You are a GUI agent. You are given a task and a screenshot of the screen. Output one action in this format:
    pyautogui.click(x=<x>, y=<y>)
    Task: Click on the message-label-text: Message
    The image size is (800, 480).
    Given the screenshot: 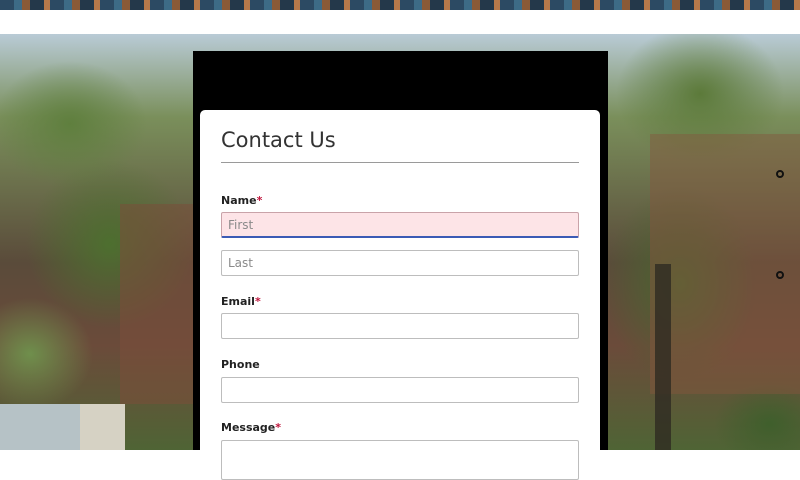 What is the action you would take?
    pyautogui.click(x=248, y=427)
    